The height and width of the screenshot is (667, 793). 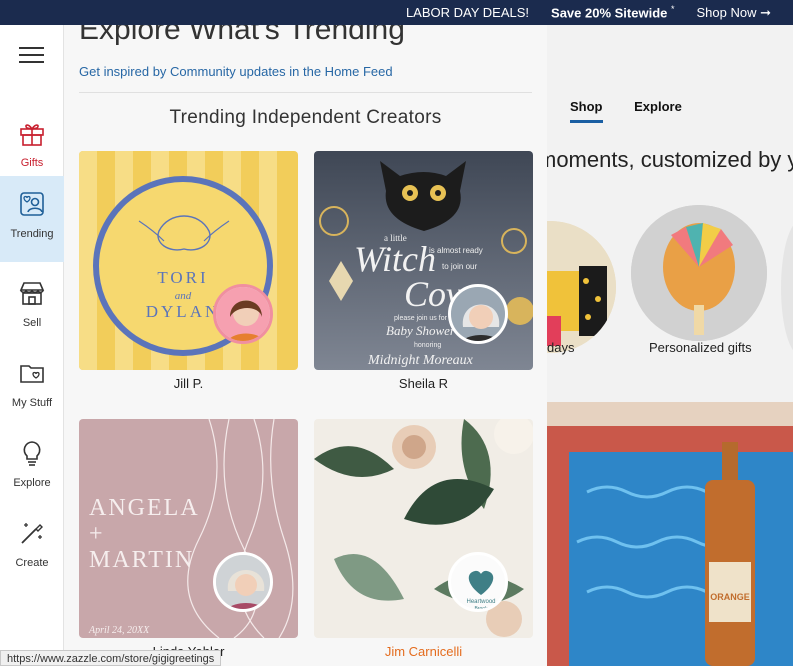 What do you see at coordinates (32, 403) in the screenshot?
I see `rail-label-my-stuff: My Stuff` at bounding box center [32, 403].